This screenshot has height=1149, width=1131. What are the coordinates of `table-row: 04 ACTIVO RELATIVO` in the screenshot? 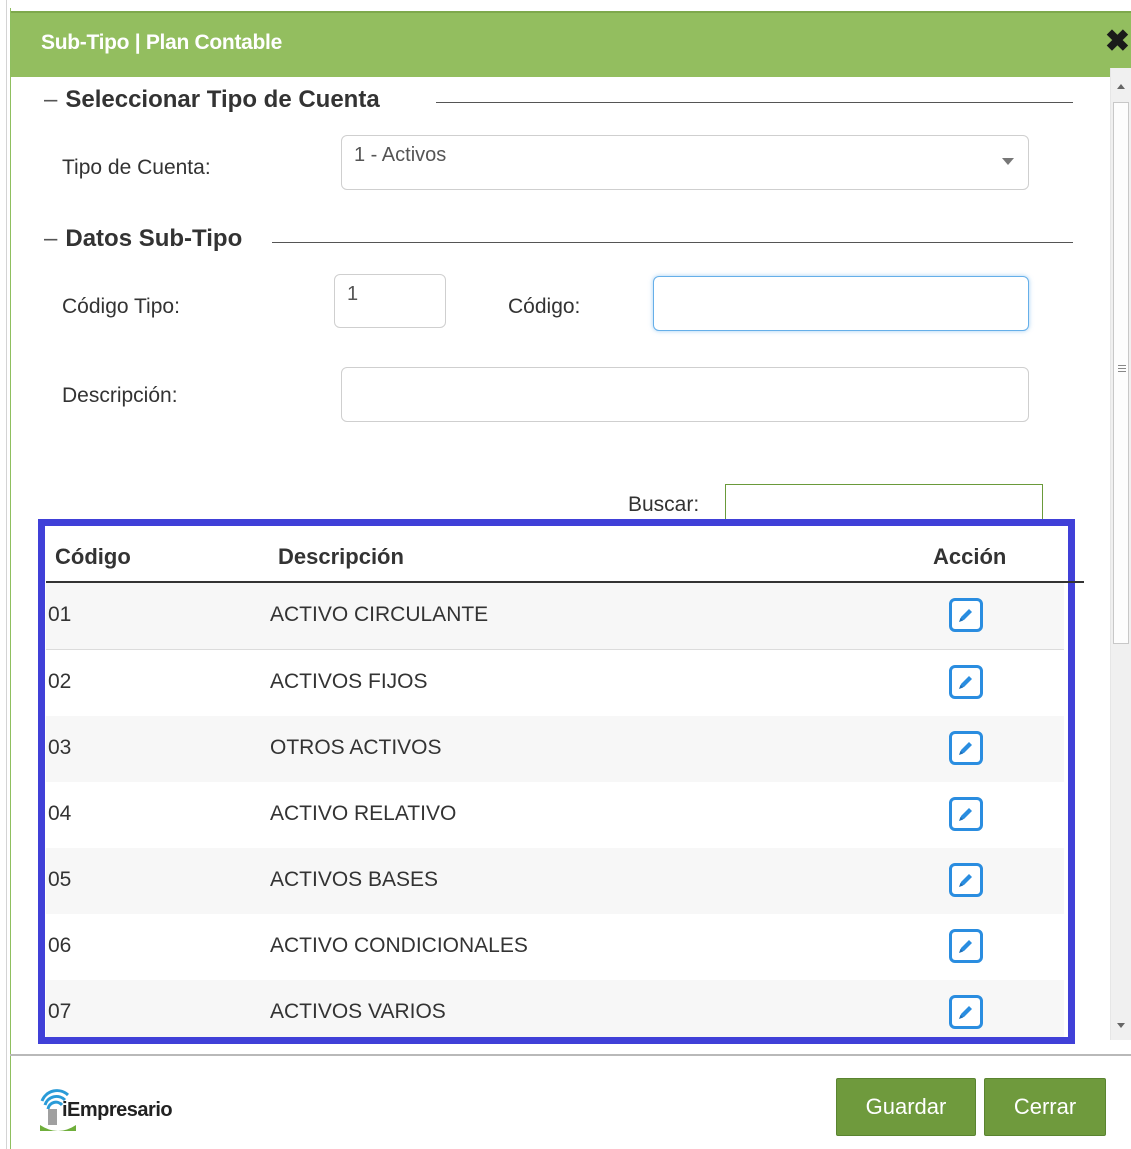 It's located at (555, 815).